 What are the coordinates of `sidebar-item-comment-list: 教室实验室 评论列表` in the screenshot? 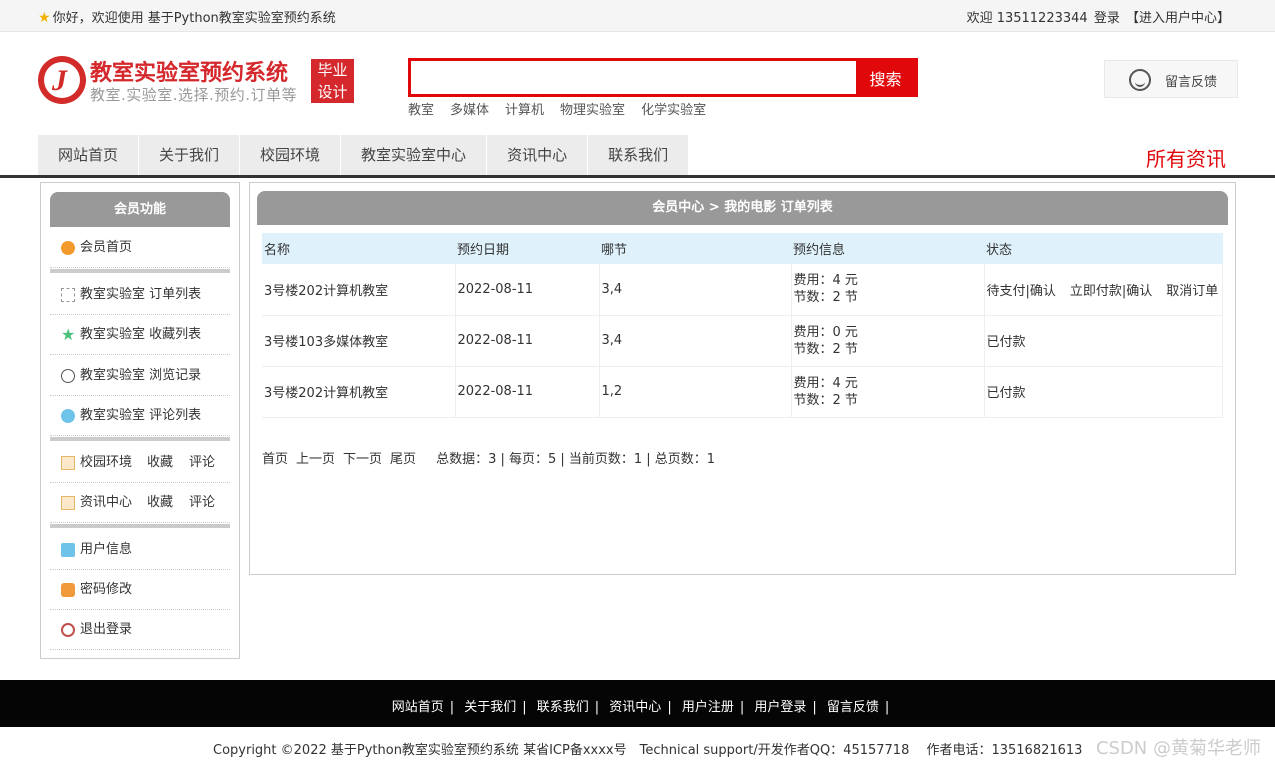 It's located at (140, 416).